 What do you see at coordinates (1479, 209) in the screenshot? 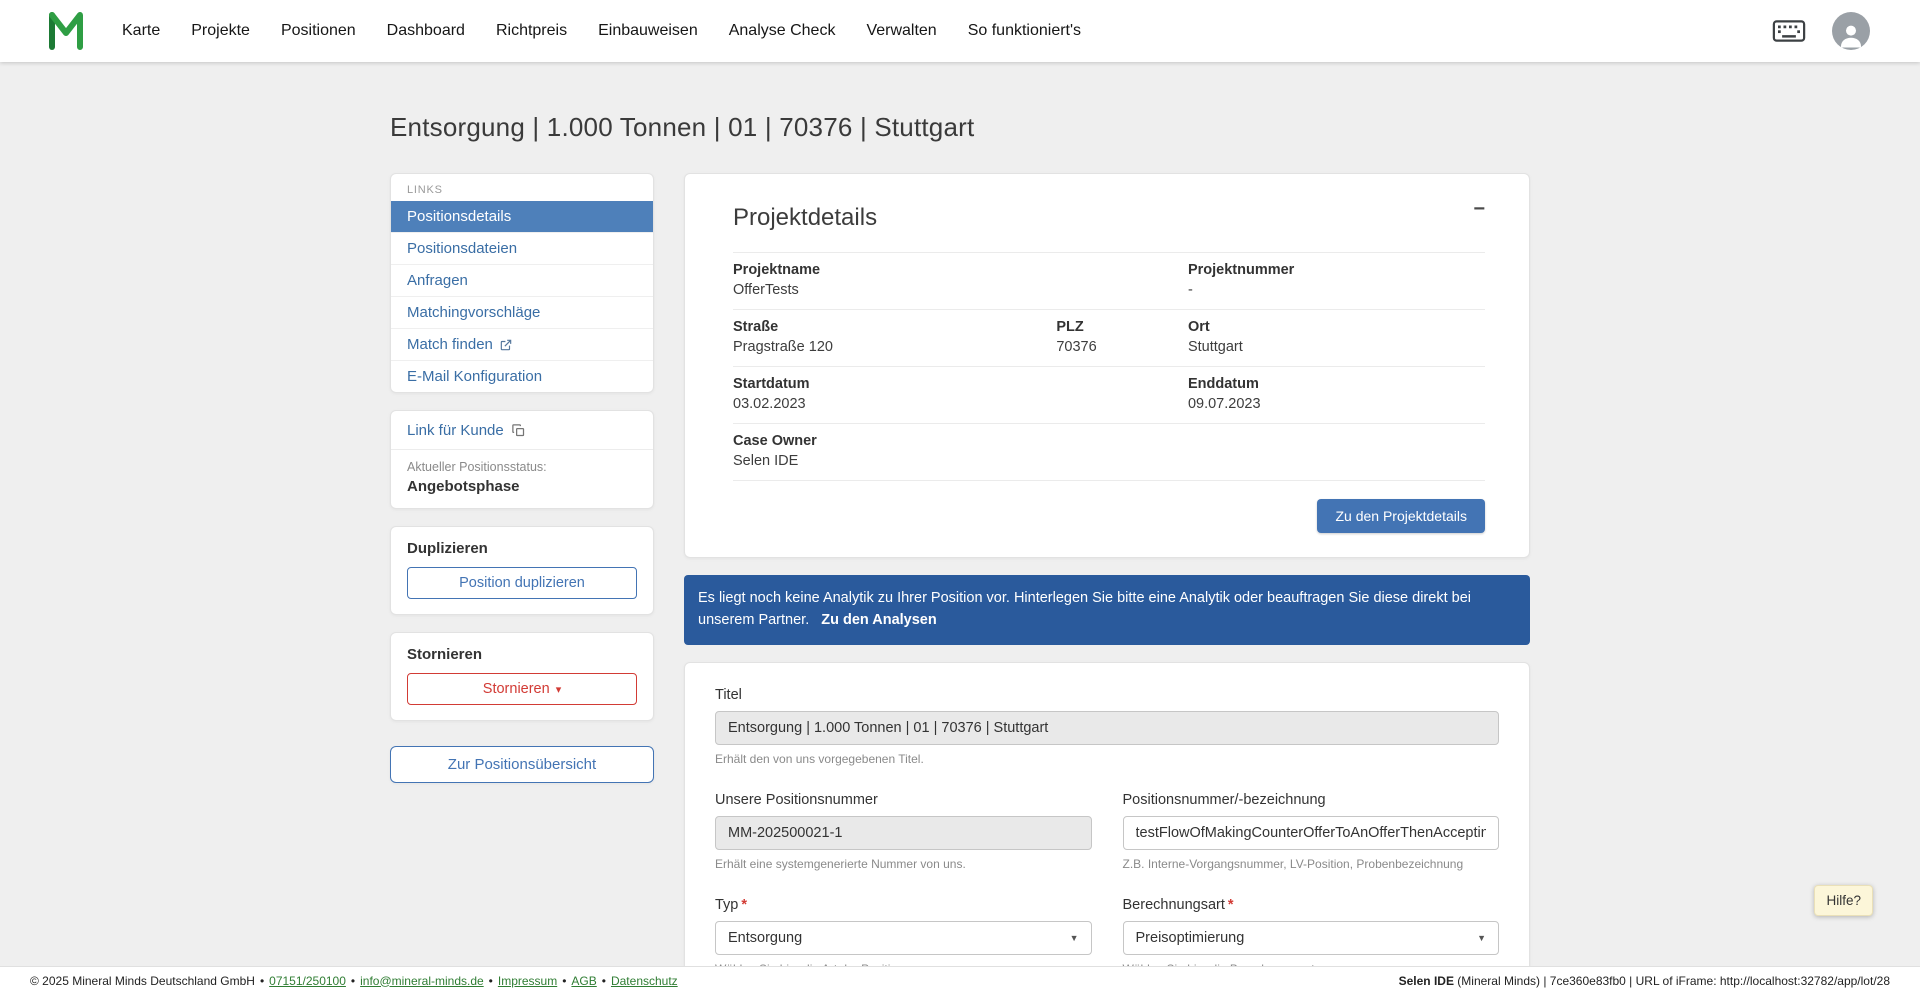
I see `collapse-icon: −` at bounding box center [1479, 209].